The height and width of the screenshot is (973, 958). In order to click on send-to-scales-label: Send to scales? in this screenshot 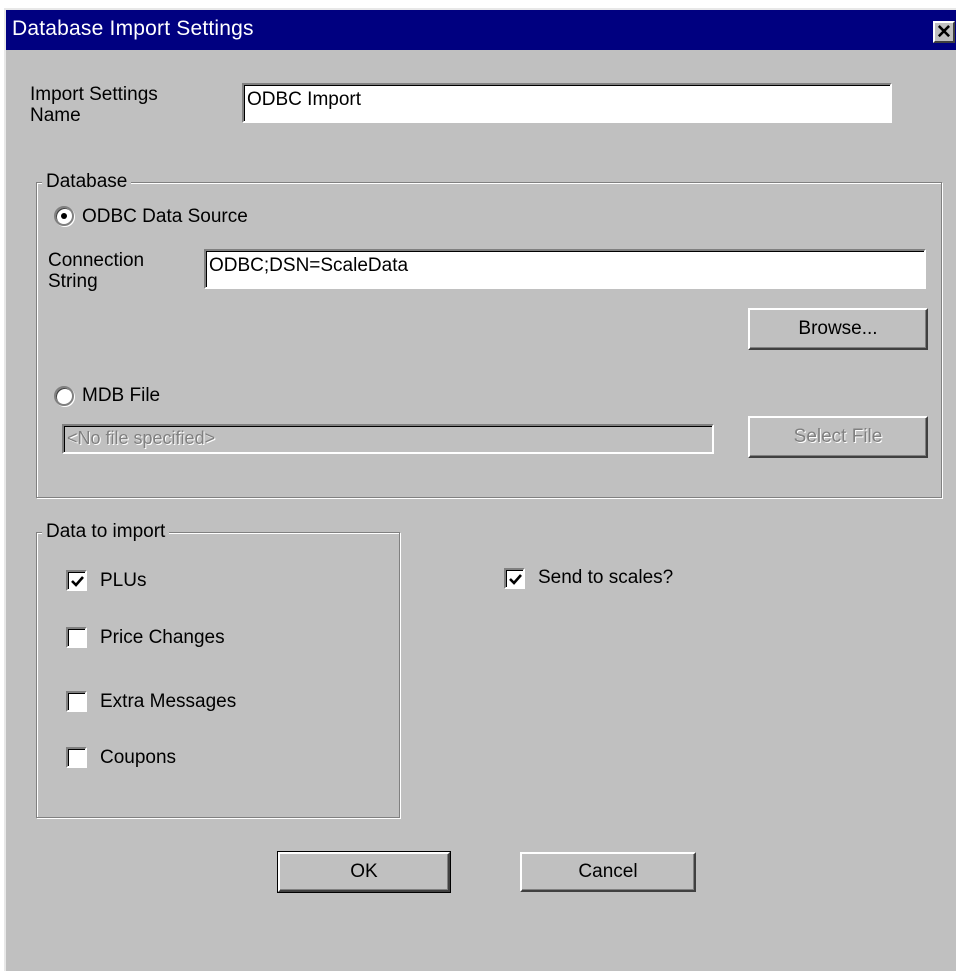, I will do `click(605, 577)`.